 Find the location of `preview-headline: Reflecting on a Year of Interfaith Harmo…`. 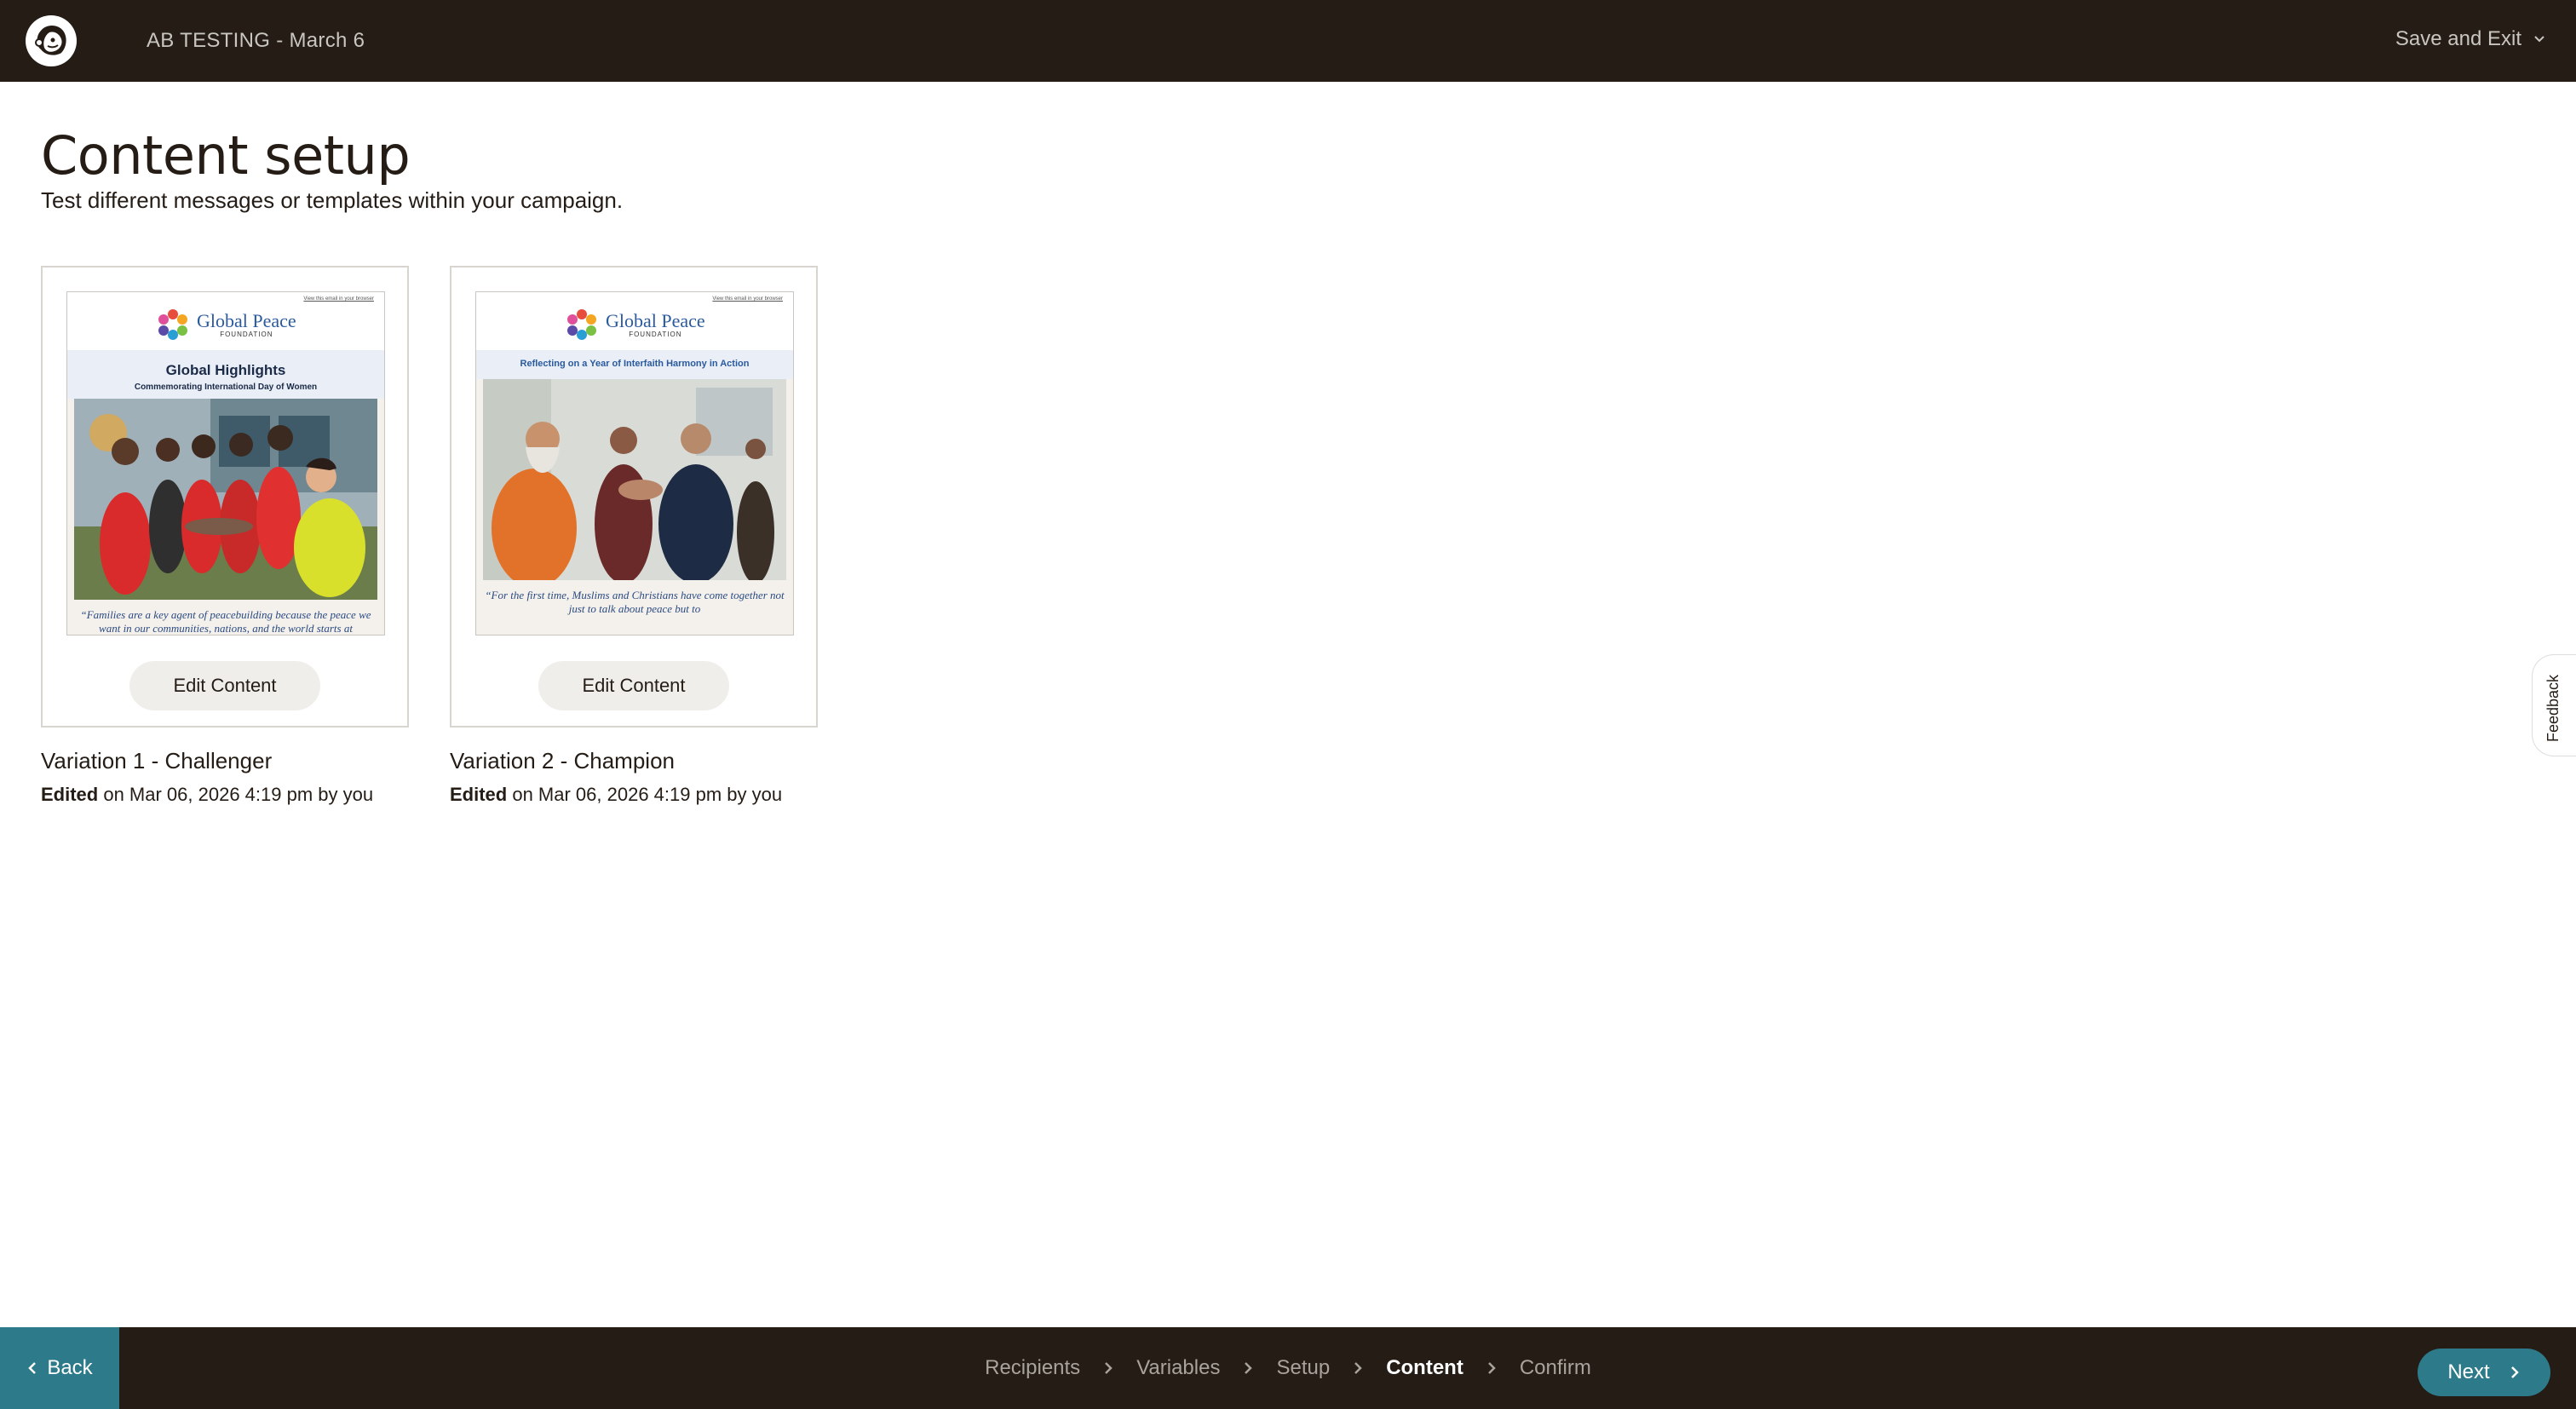

preview-headline: Reflecting on a Year of Interfaith Harmo… is located at coordinates (635, 364).